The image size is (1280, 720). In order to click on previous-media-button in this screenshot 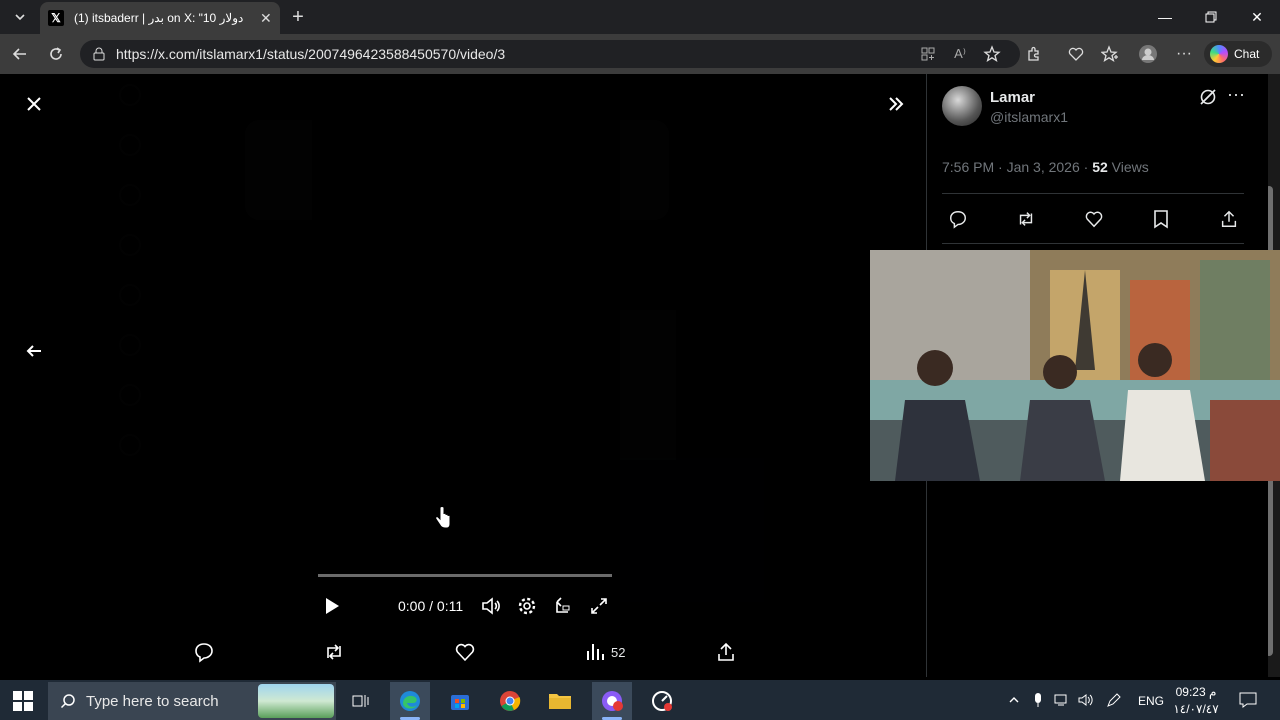, I will do `click(34, 351)`.